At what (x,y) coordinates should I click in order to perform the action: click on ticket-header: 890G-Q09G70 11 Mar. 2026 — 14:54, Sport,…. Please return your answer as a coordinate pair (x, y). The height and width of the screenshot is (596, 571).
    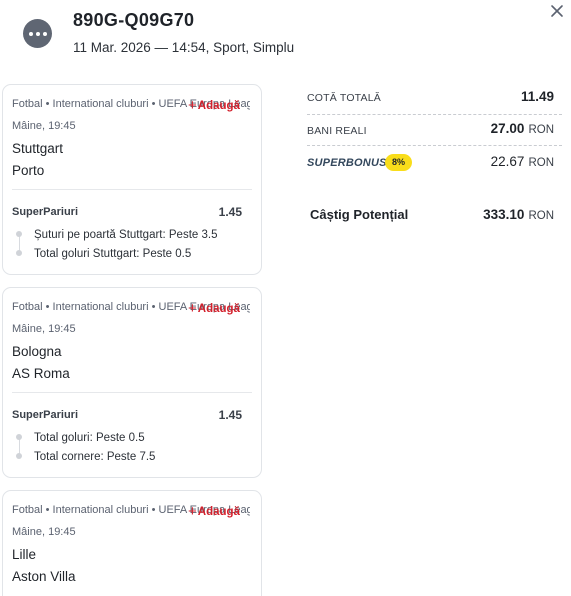
    Looking at the image, I should click on (285, 36).